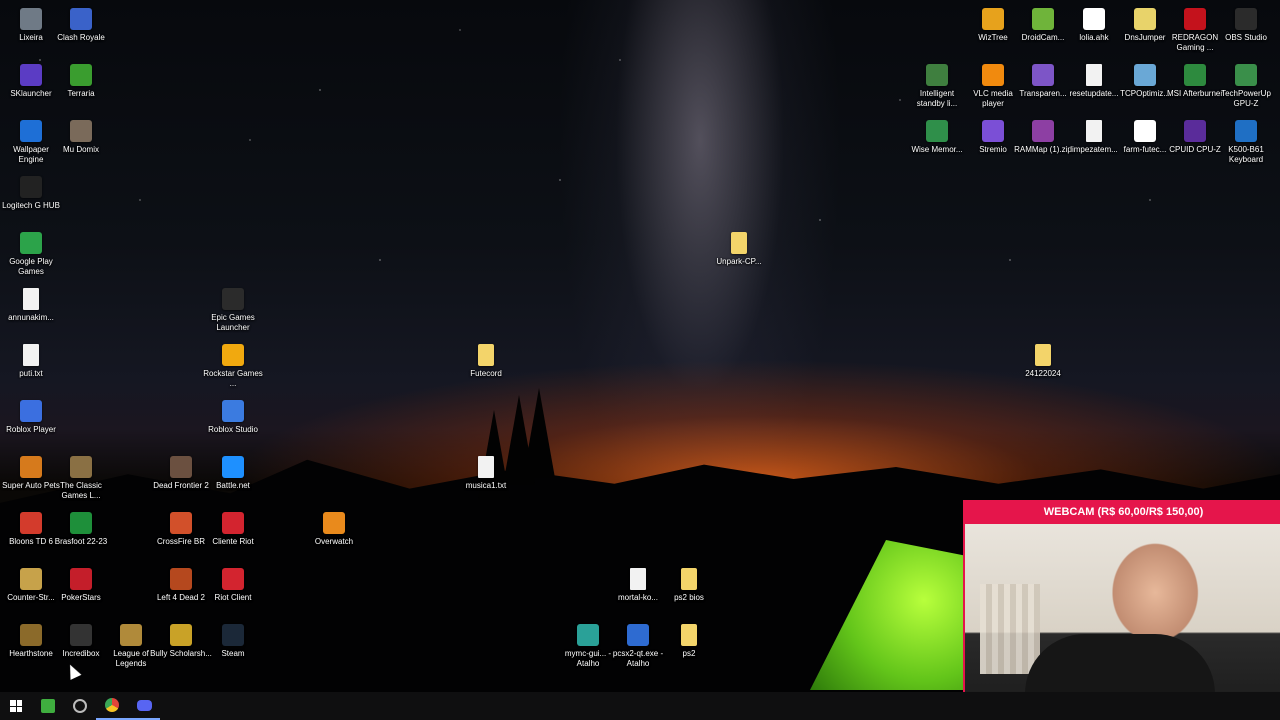 This screenshot has width=1280, height=720. I want to click on desktop-icon: Cliente Riot, so click(233, 537).